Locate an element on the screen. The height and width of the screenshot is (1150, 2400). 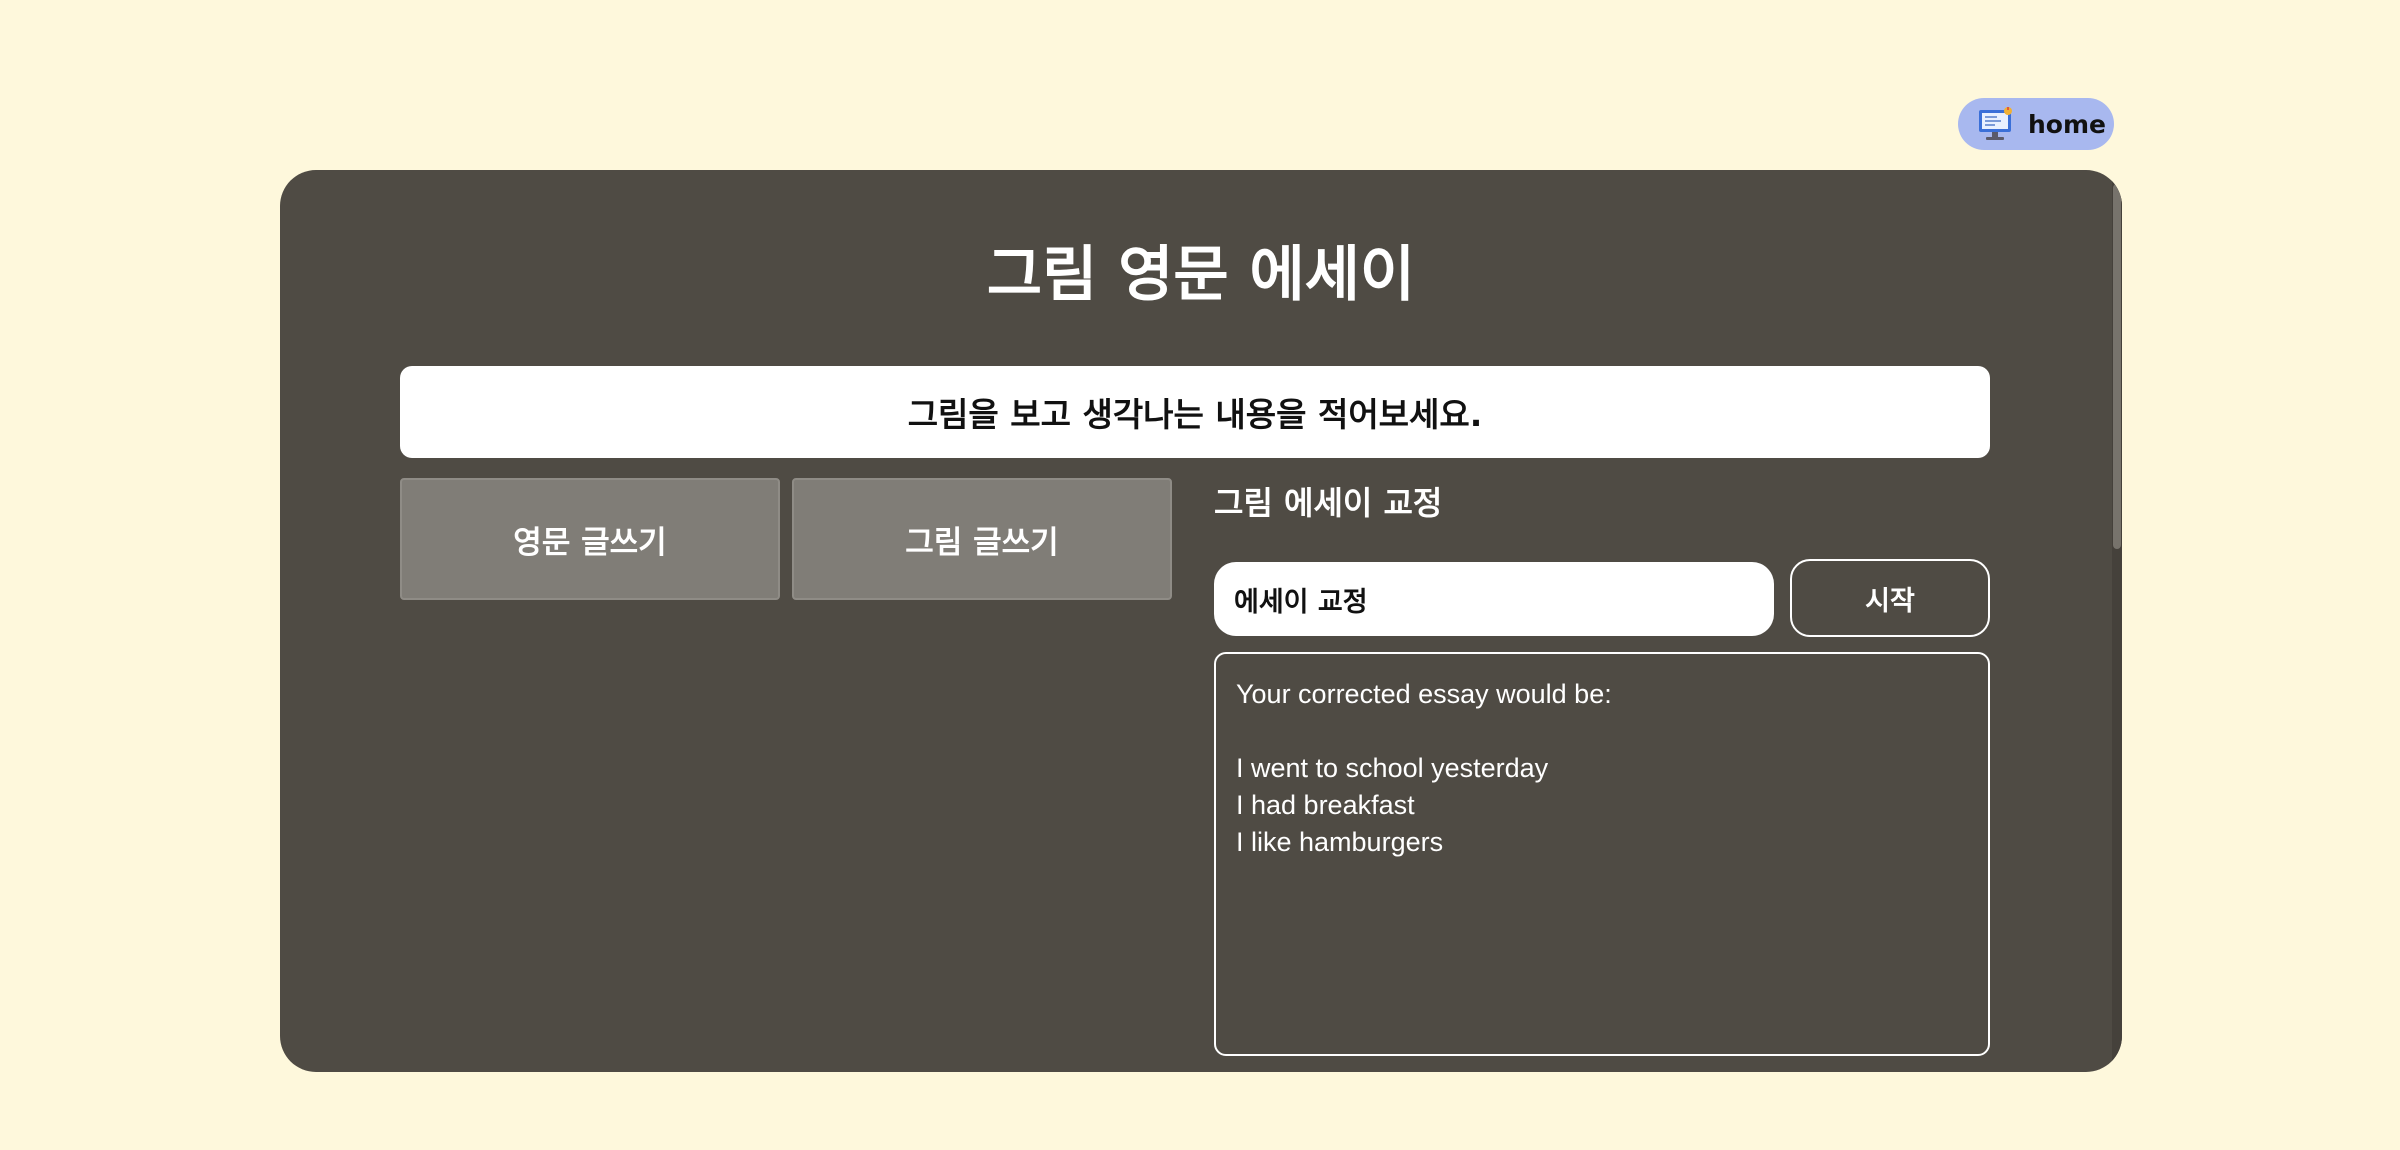
essay-correction-input is located at coordinates (1494, 599).